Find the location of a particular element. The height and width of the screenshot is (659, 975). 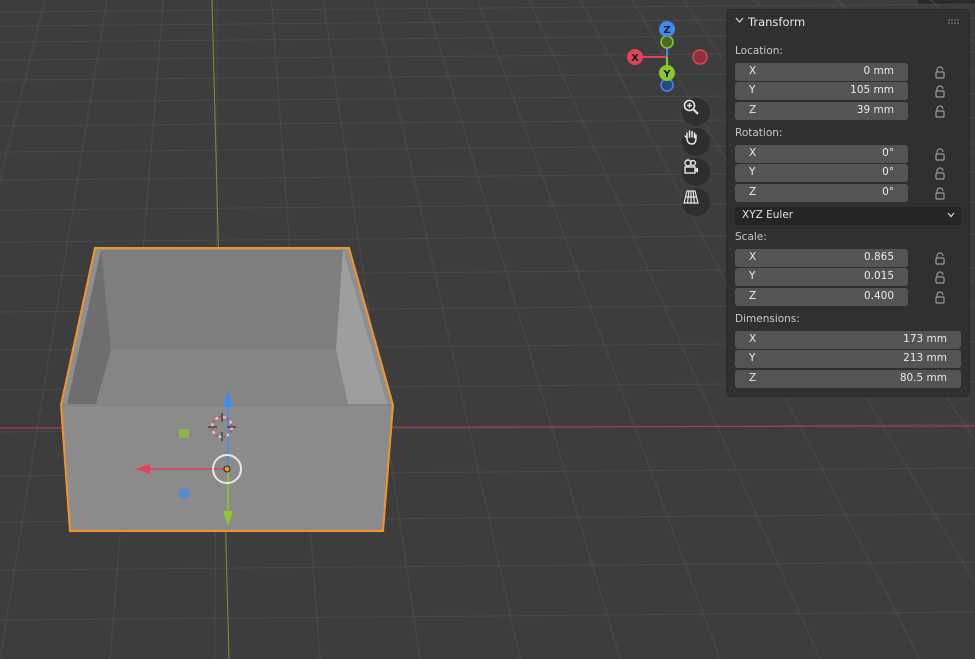

gizmo-xy-plane is located at coordinates (184, 493).